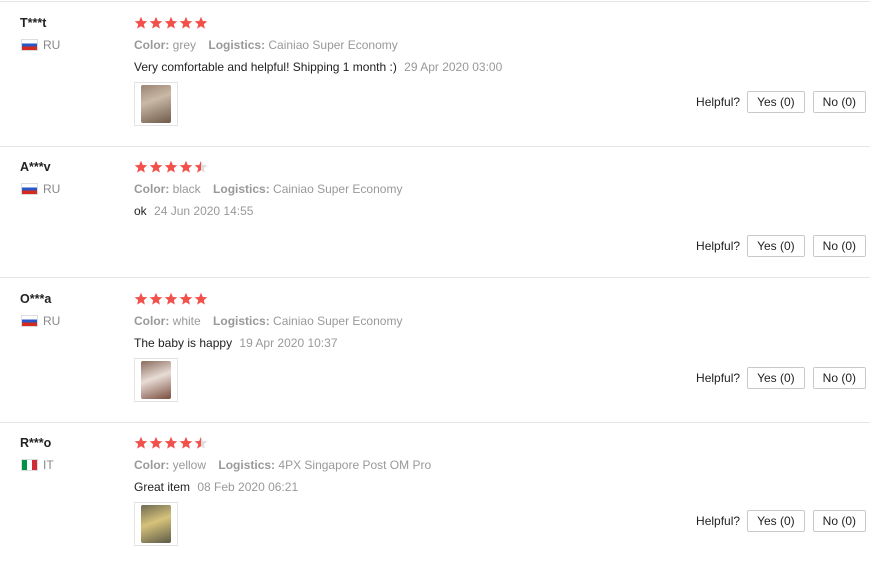 This screenshot has height=564, width=890. Describe the element at coordinates (288, 343) in the screenshot. I see `review-date: 19 Apr 2020 10:37` at that location.